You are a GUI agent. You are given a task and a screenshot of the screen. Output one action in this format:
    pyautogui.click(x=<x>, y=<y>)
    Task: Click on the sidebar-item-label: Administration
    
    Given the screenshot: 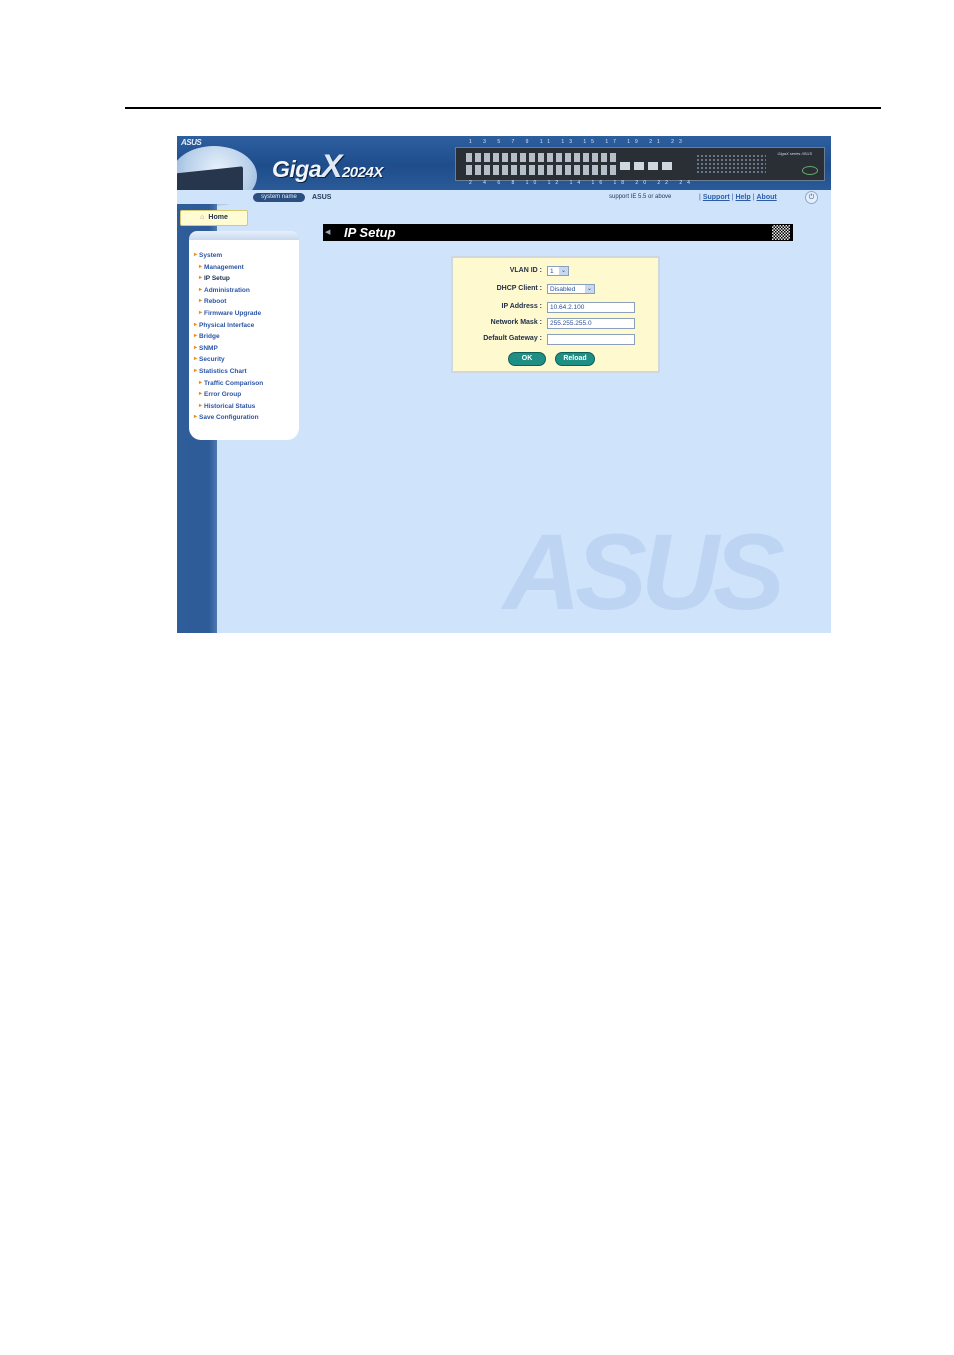 What is the action you would take?
    pyautogui.click(x=227, y=290)
    